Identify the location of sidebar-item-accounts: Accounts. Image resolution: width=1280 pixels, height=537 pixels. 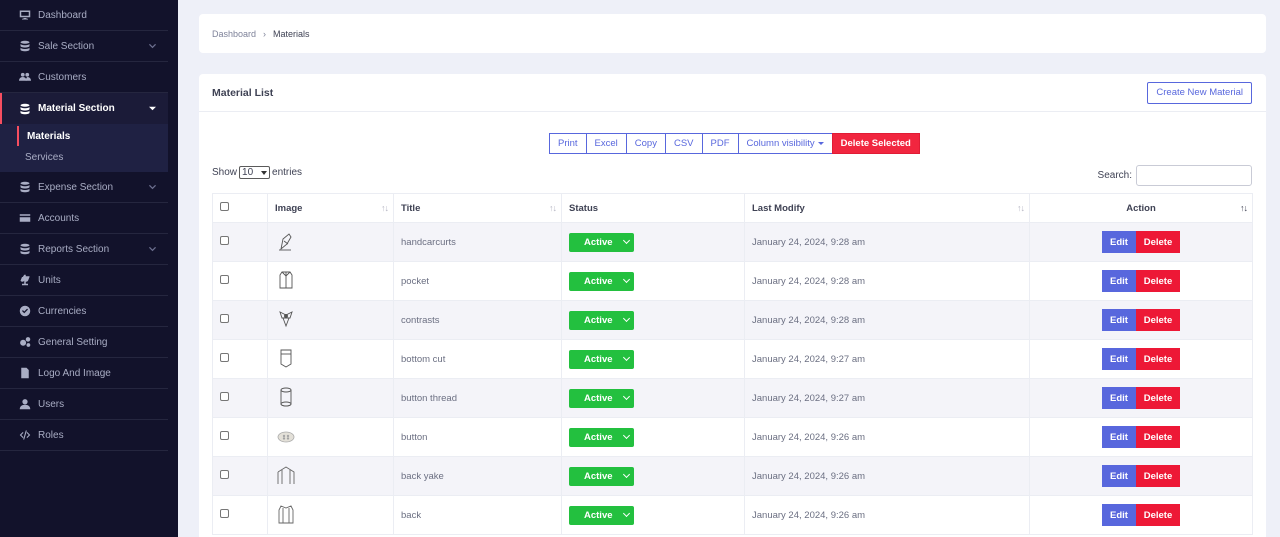
(84, 218).